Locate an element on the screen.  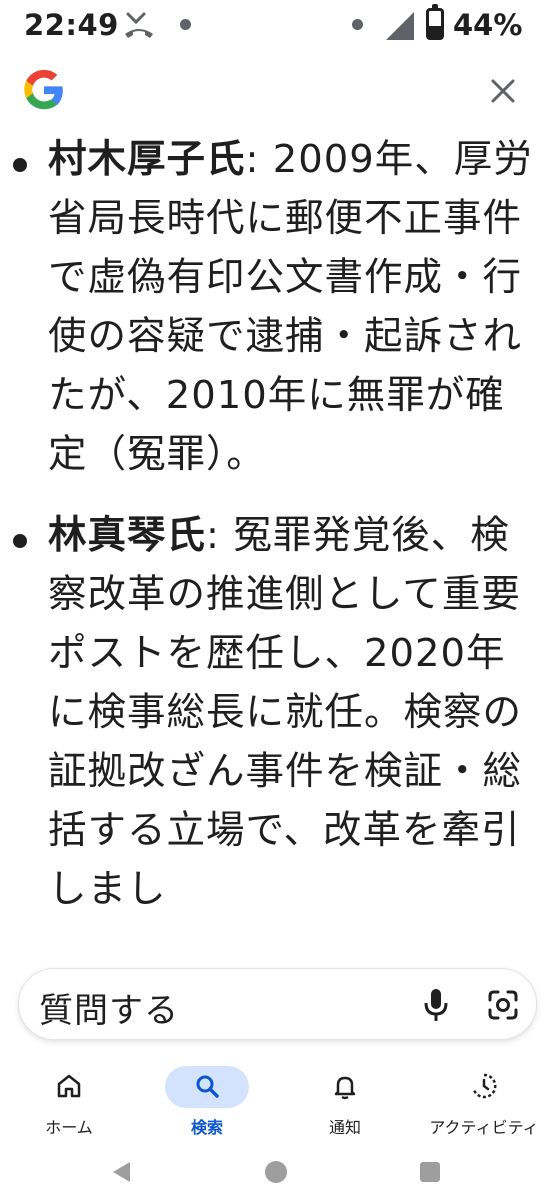
recents-square-icon is located at coordinates (430, 1172).